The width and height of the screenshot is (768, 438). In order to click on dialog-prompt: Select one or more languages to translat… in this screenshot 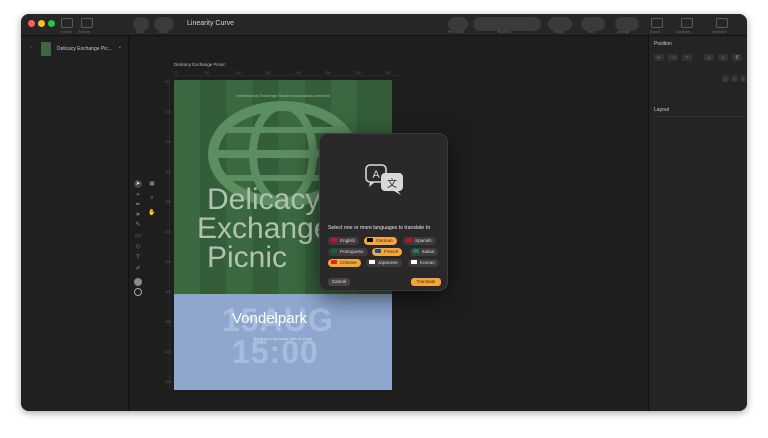, I will do `click(379, 228)`.